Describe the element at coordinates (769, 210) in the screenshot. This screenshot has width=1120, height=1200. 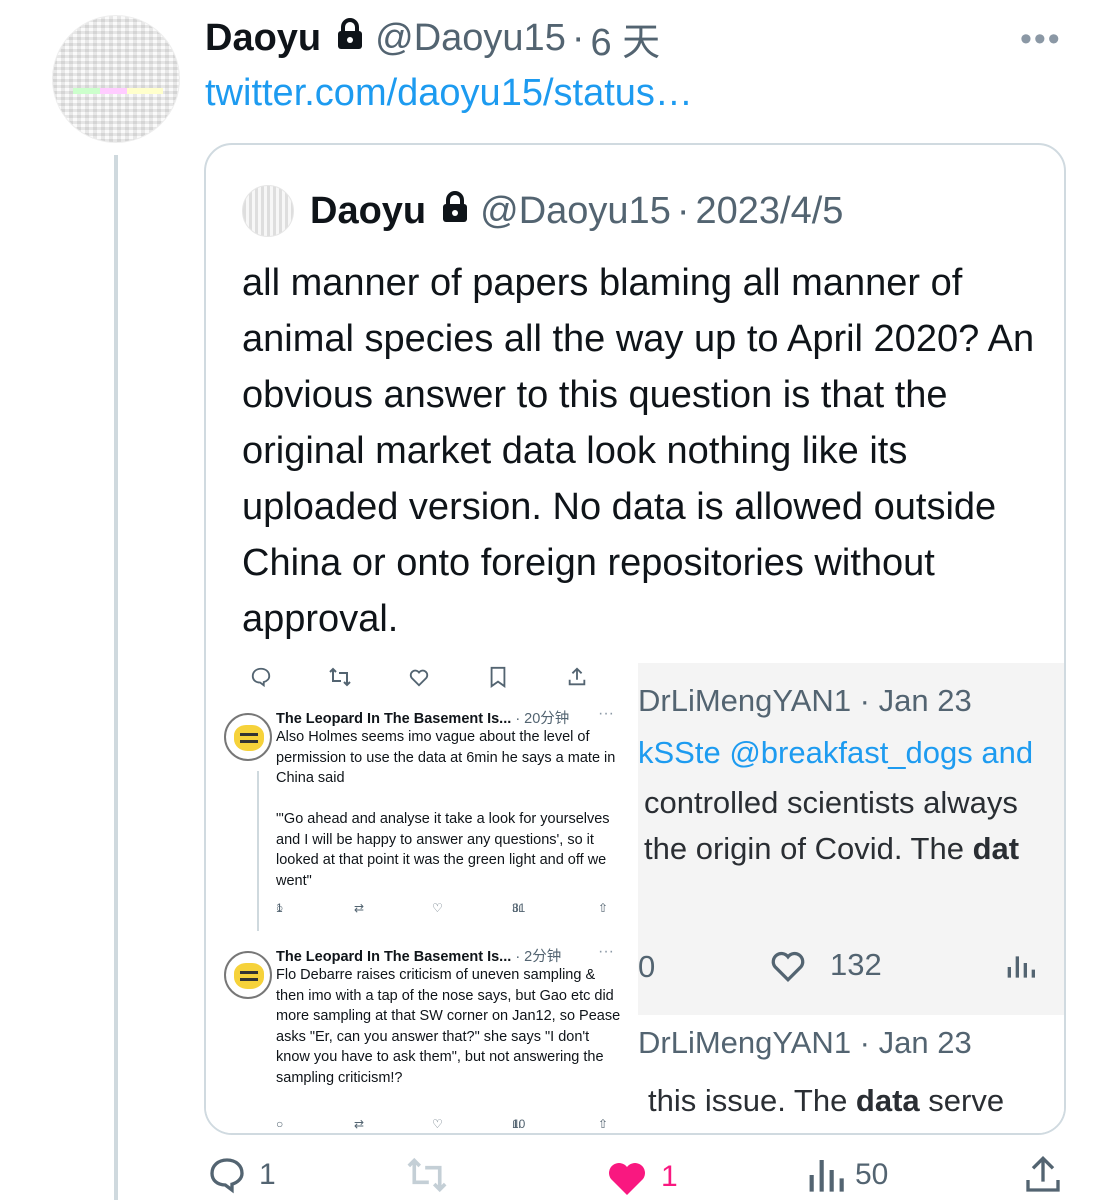
I see `quote-date: 2023/4/5` at that location.